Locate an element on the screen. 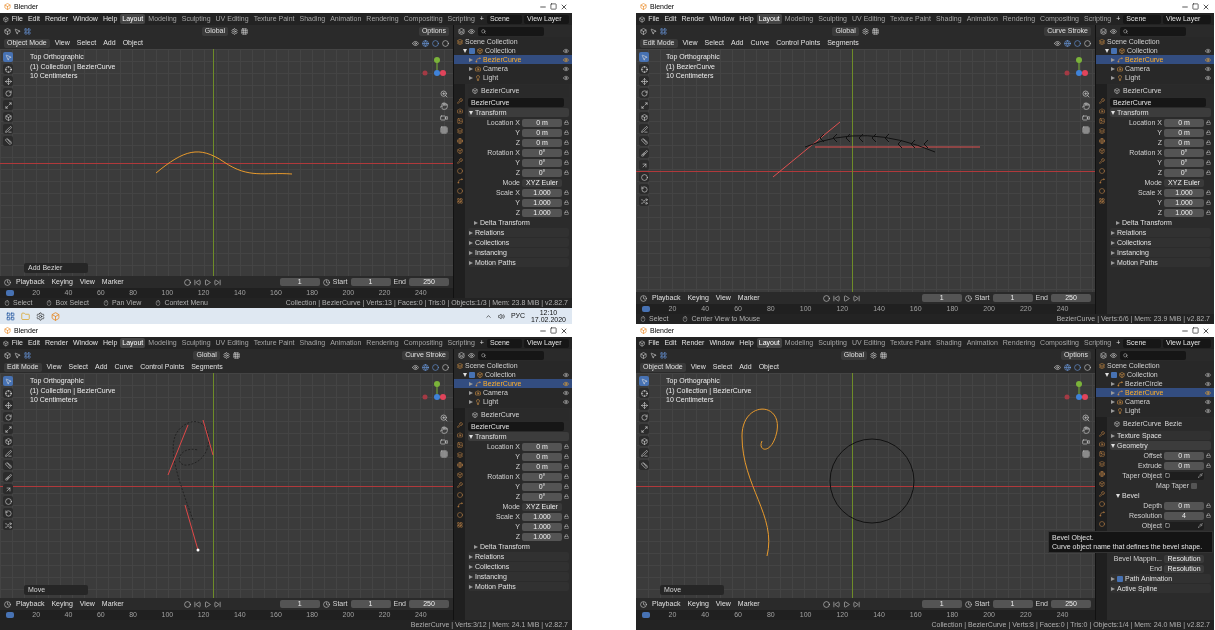 Image resolution: width=1215 pixels, height=630 pixels. measure-icon is located at coordinates (644, 141).